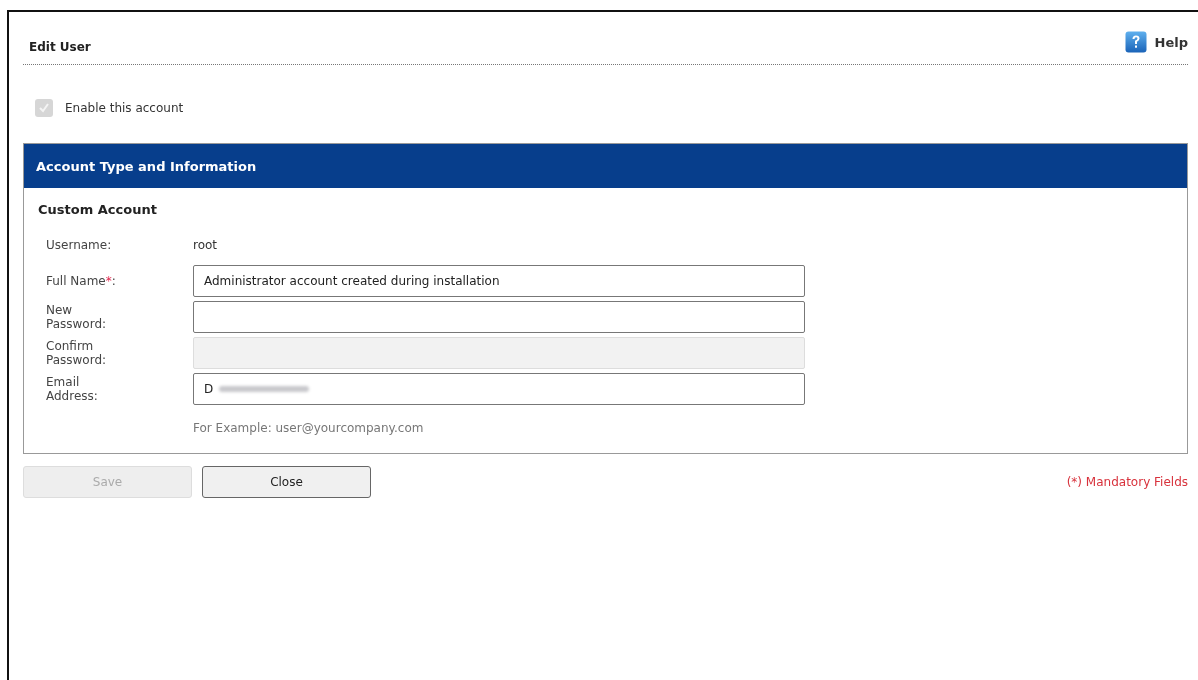 Image resolution: width=1198 pixels, height=680 pixels. I want to click on page-title: Edit User, so click(60, 47).